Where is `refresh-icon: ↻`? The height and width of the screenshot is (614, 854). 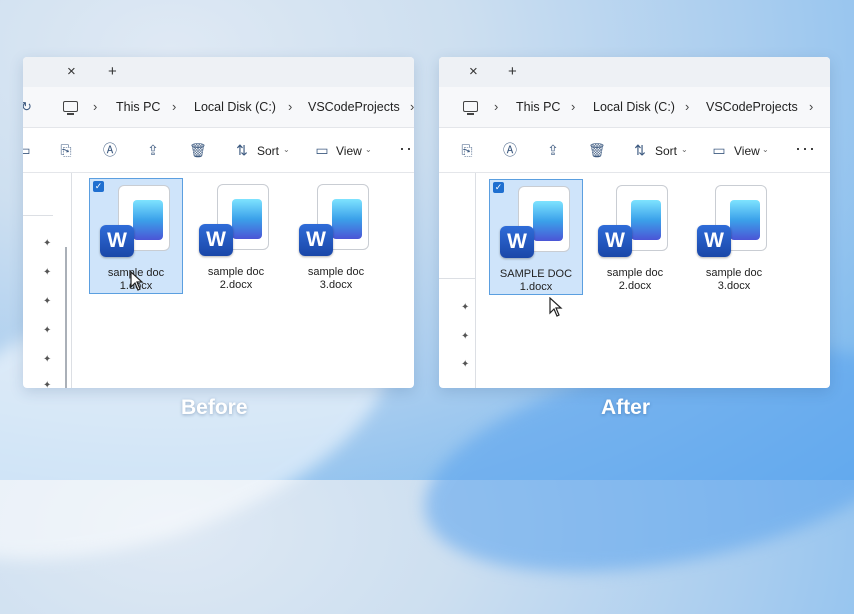
refresh-icon: ↻ is located at coordinates (27, 107).